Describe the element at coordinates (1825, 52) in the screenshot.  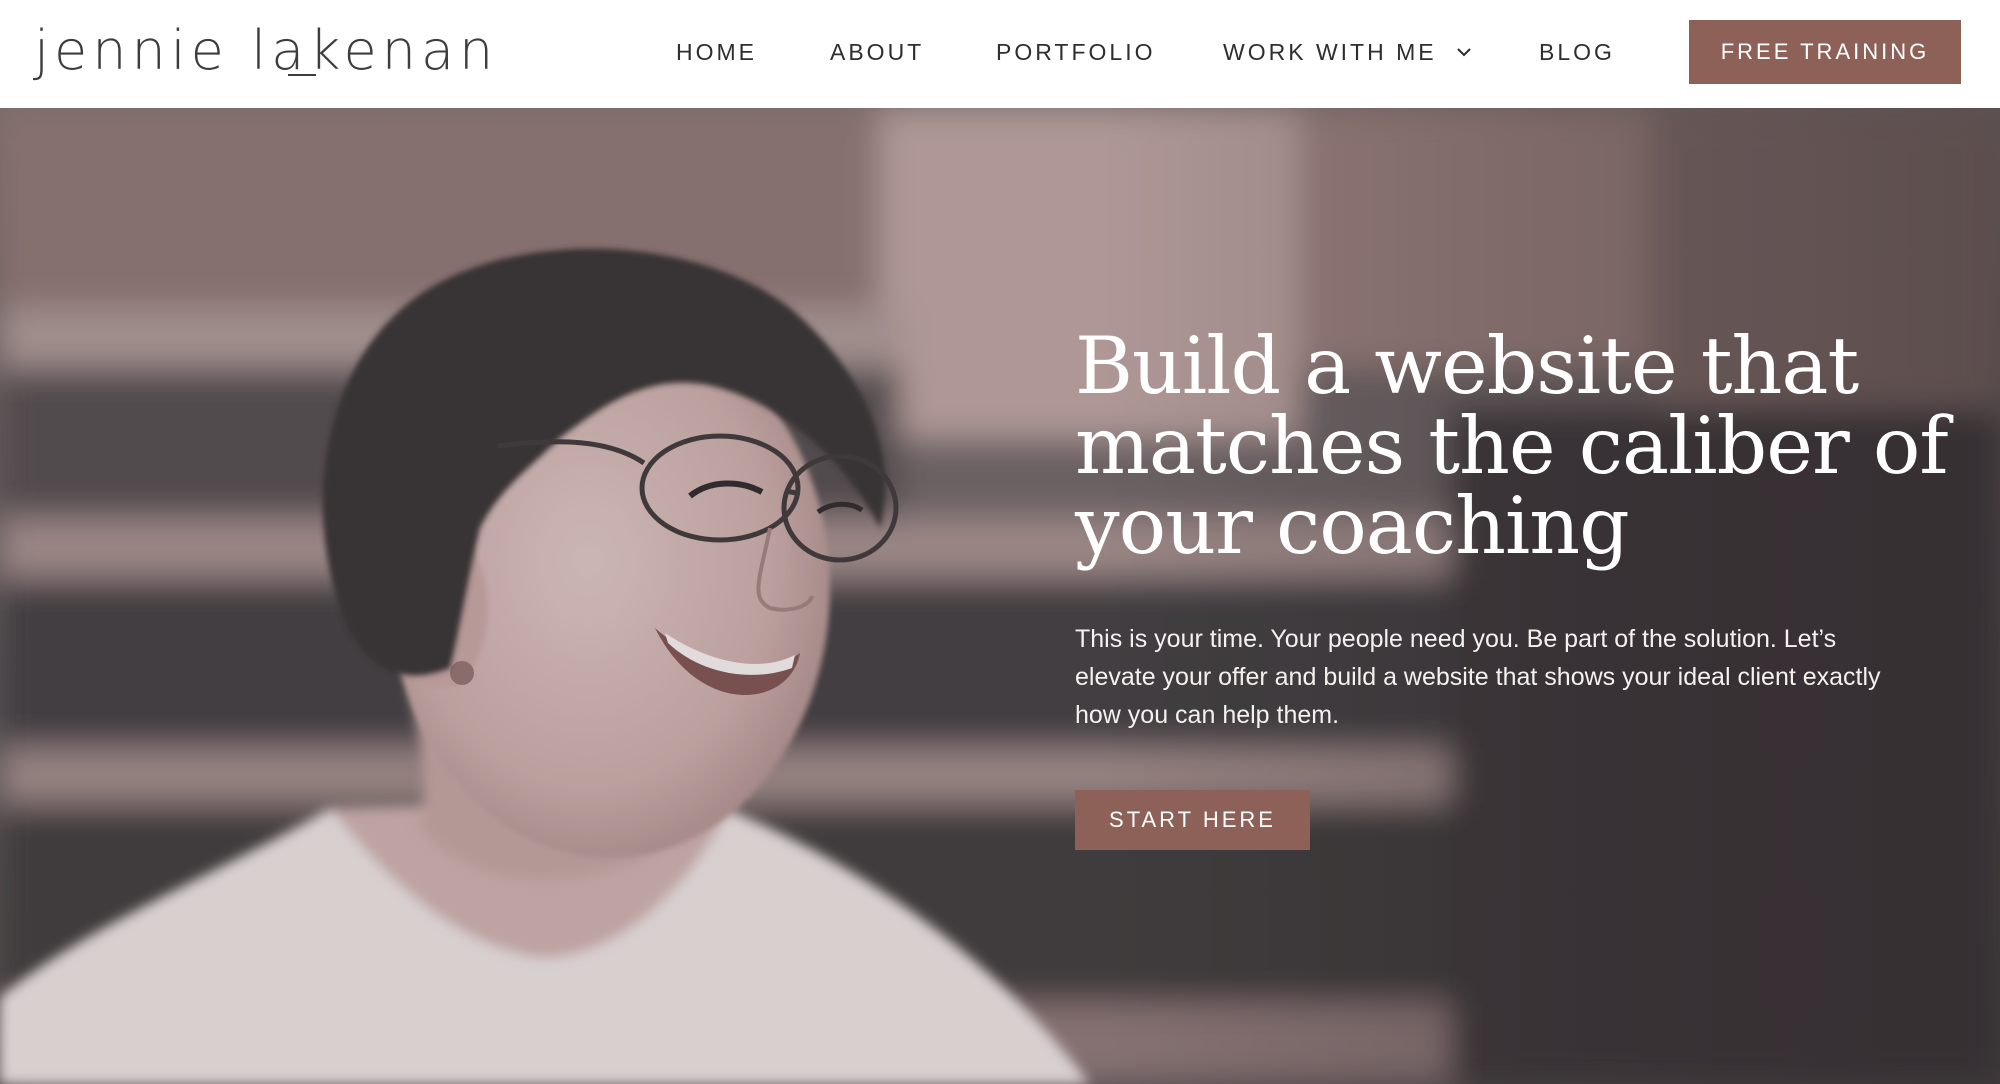
I see `free-training-button: FREE TRAINING` at that location.